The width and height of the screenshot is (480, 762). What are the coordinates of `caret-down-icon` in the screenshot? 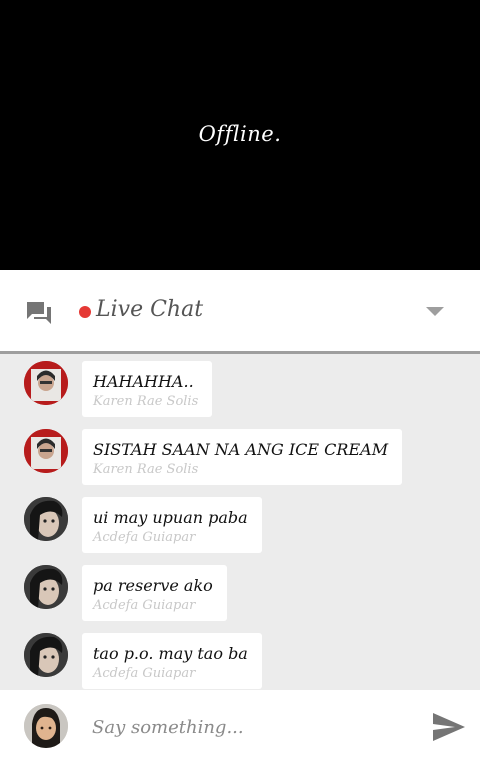 It's located at (435, 311).